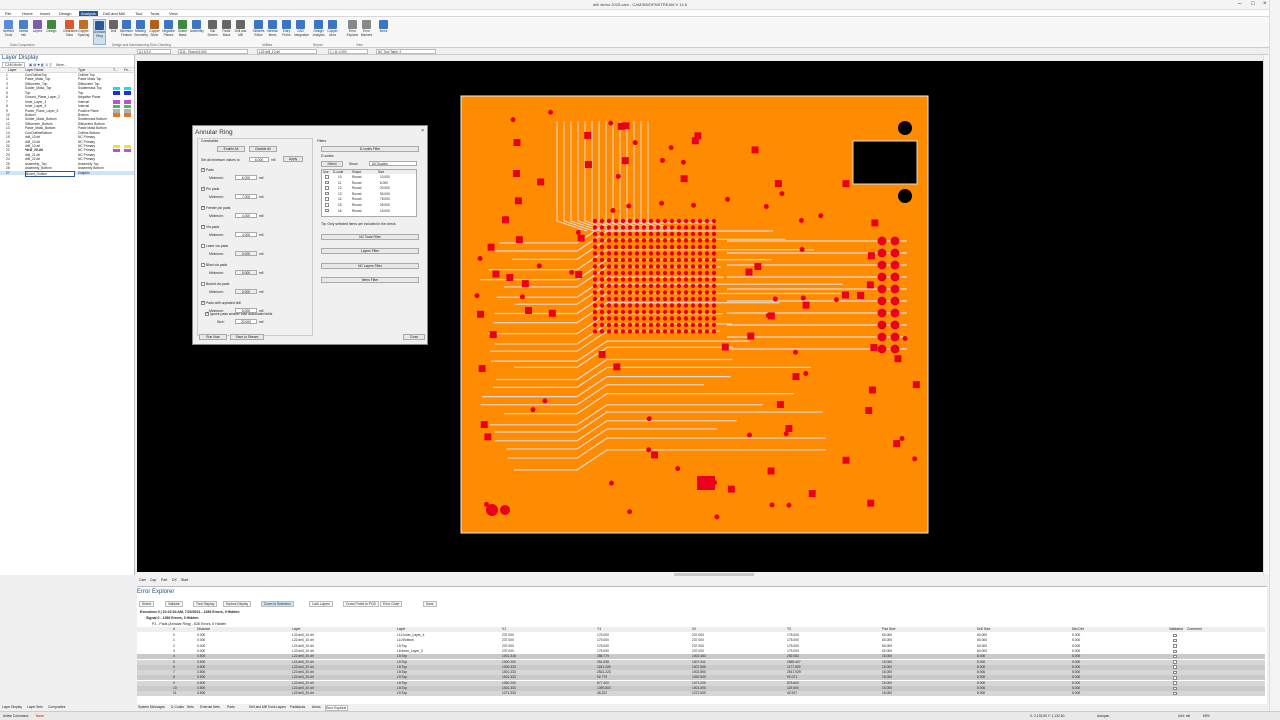  Describe the element at coordinates (246, 177) in the screenshot. I see `minimum-input: 6.000` at that location.